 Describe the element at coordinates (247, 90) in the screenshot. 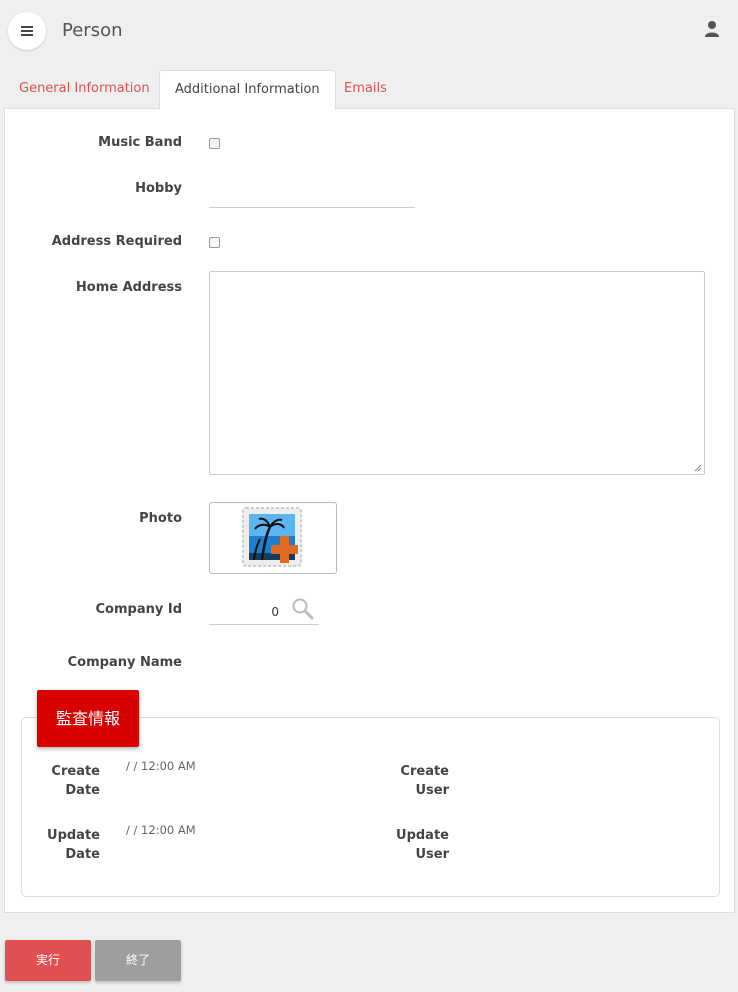

I see `tab-additional-information: Additional Information` at that location.